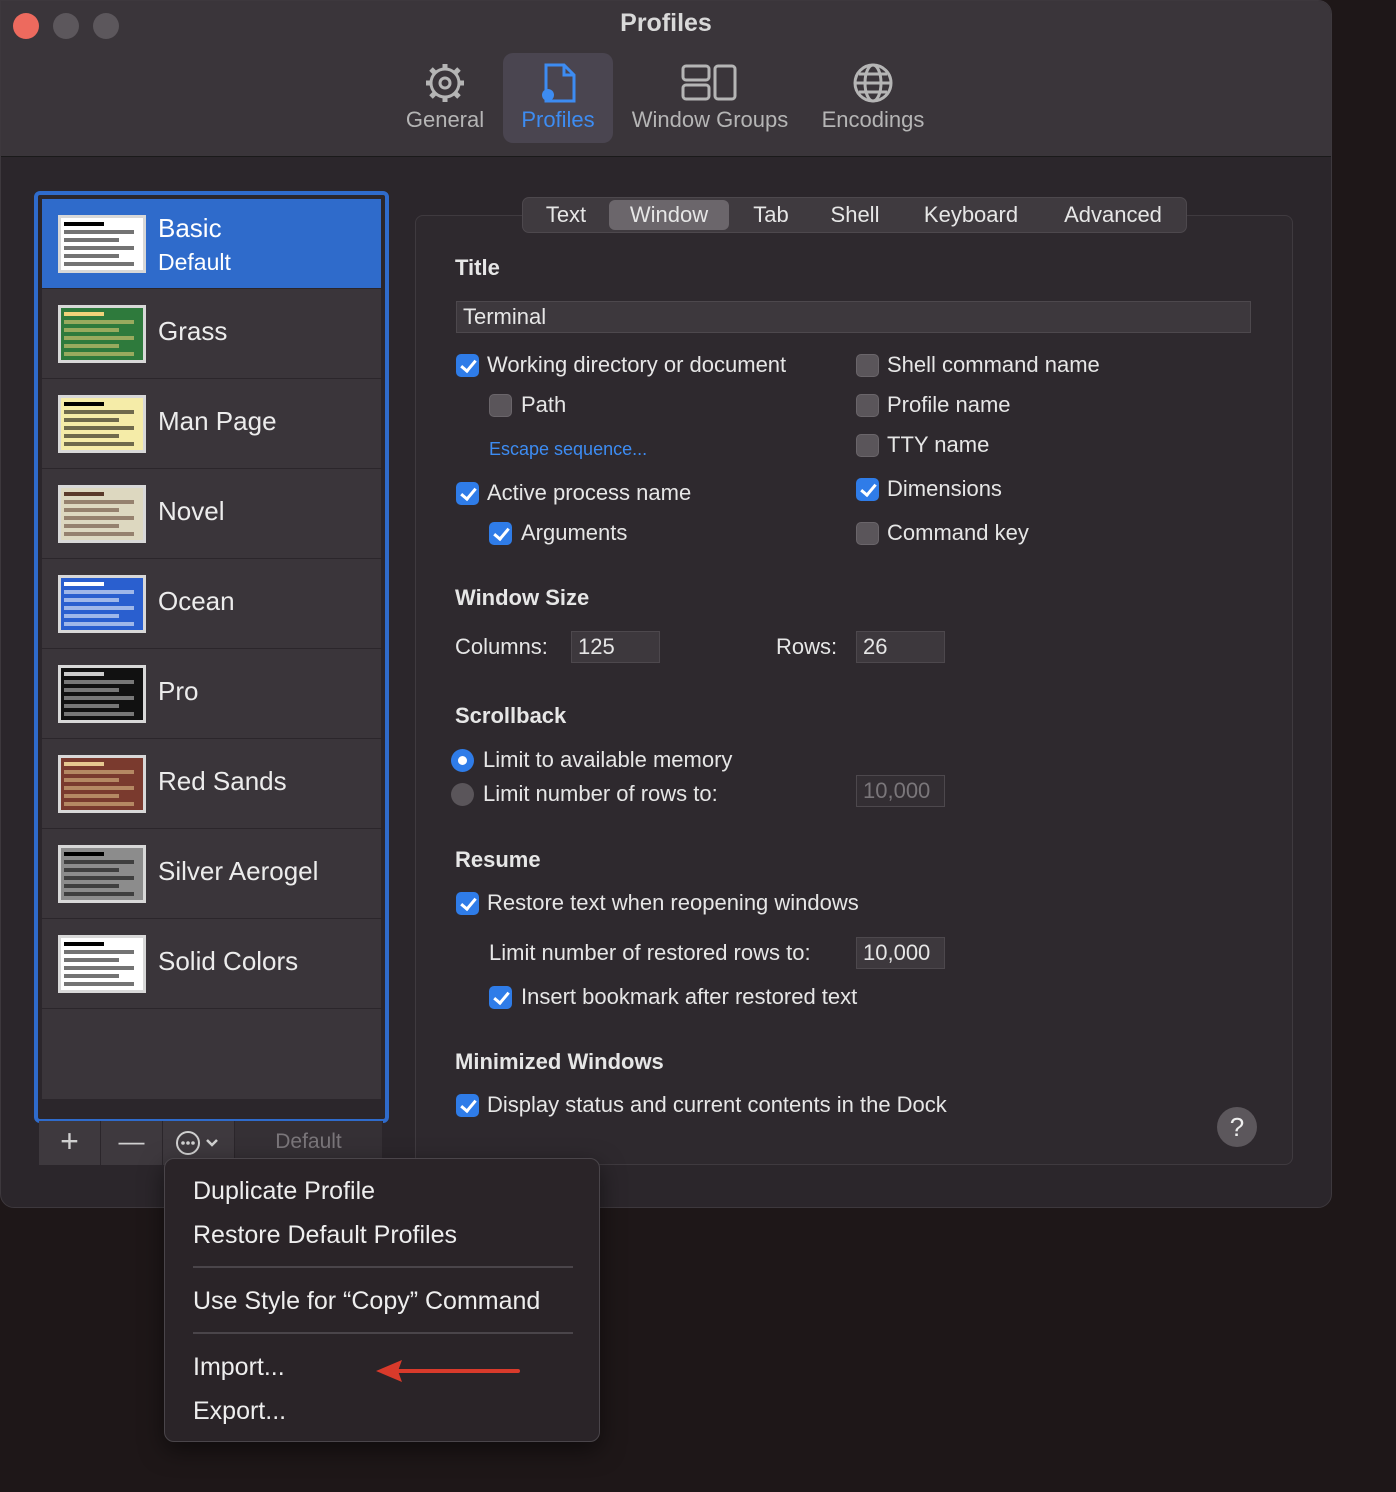 Image resolution: width=1396 pixels, height=1492 pixels. What do you see at coordinates (477, 267) in the screenshot?
I see `title-header: Title` at bounding box center [477, 267].